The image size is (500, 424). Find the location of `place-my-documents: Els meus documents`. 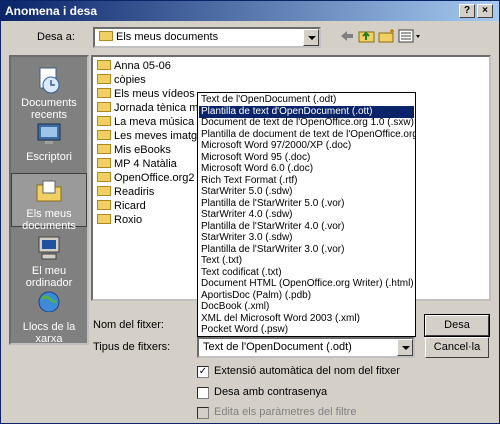

place-my-documents: Els meus documents is located at coordinates (49, 202).